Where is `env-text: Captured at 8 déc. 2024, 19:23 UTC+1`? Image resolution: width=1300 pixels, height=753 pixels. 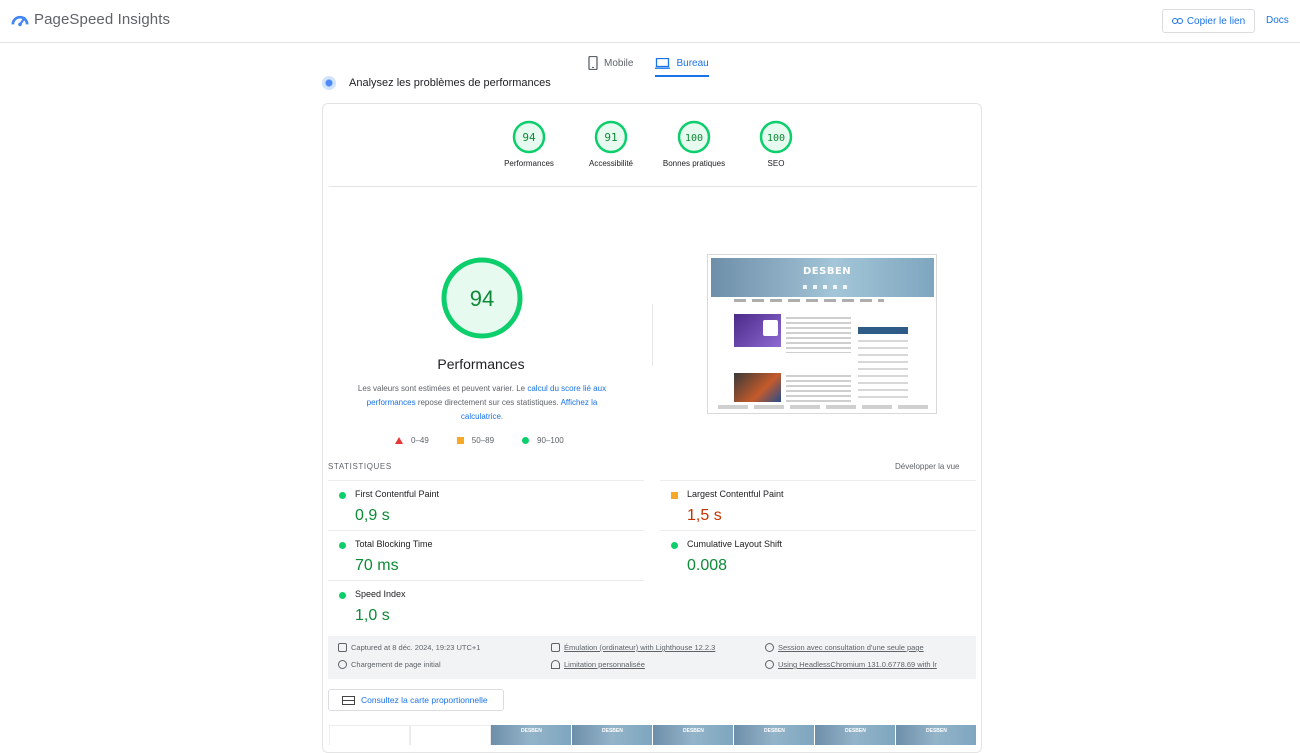
env-text: Captured at 8 déc. 2024, 19:23 UTC+1 is located at coordinates (416, 647).